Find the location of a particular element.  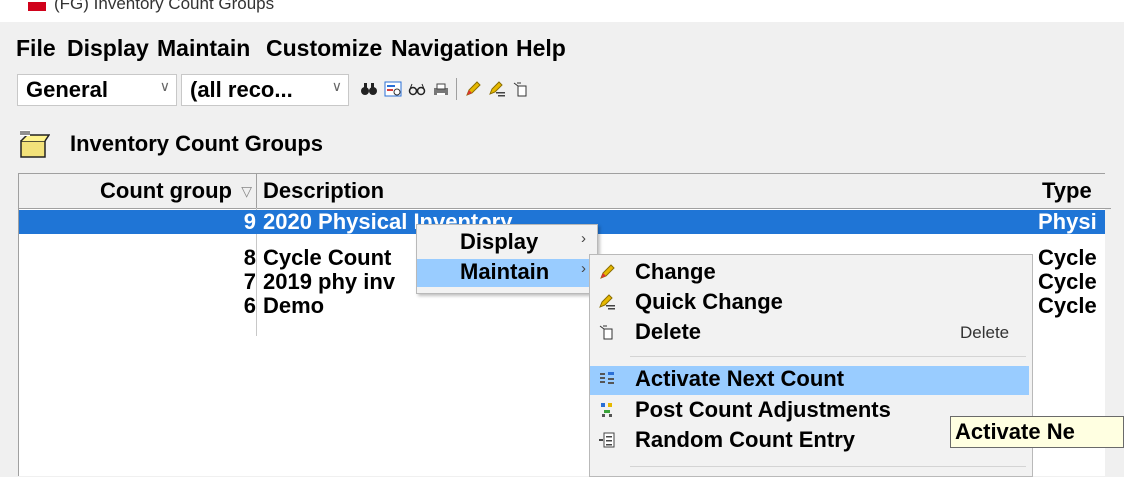

cell-count-group: 7 is located at coordinates (249, 281).